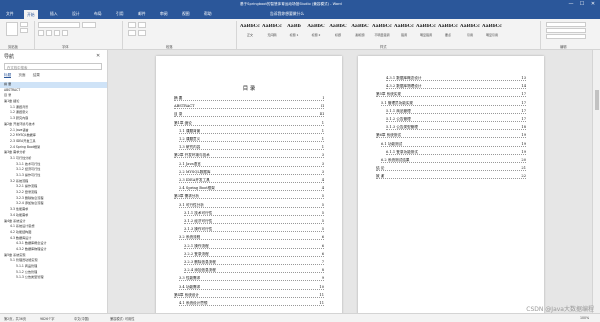 This screenshot has width=600, height=322. What do you see at coordinates (456, 78) in the screenshot?
I see `toc-line: 4.3.1 数据库概念设计 13` at bounding box center [456, 78].